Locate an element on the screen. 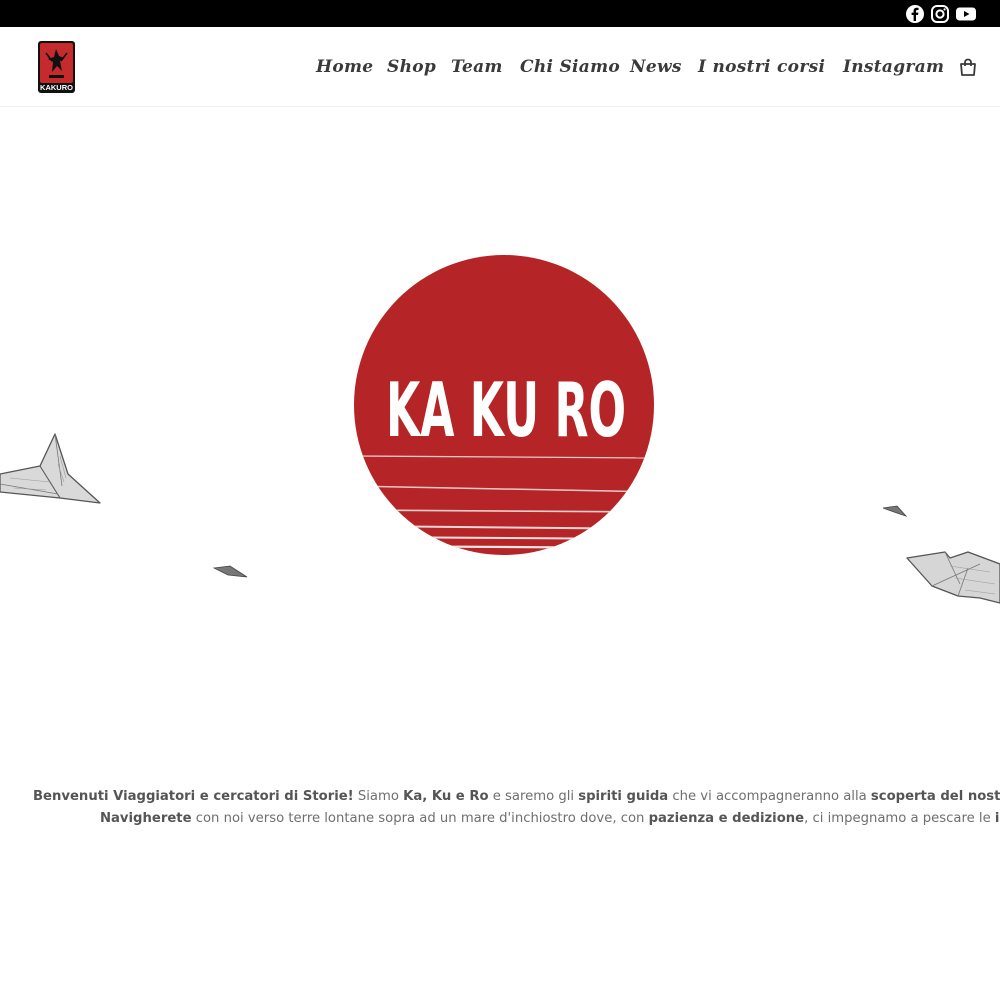 Image resolution: width=1000 pixels, height=1000 pixels. welcome-segment: , ci impegnamo a pescare le is located at coordinates (899, 818).